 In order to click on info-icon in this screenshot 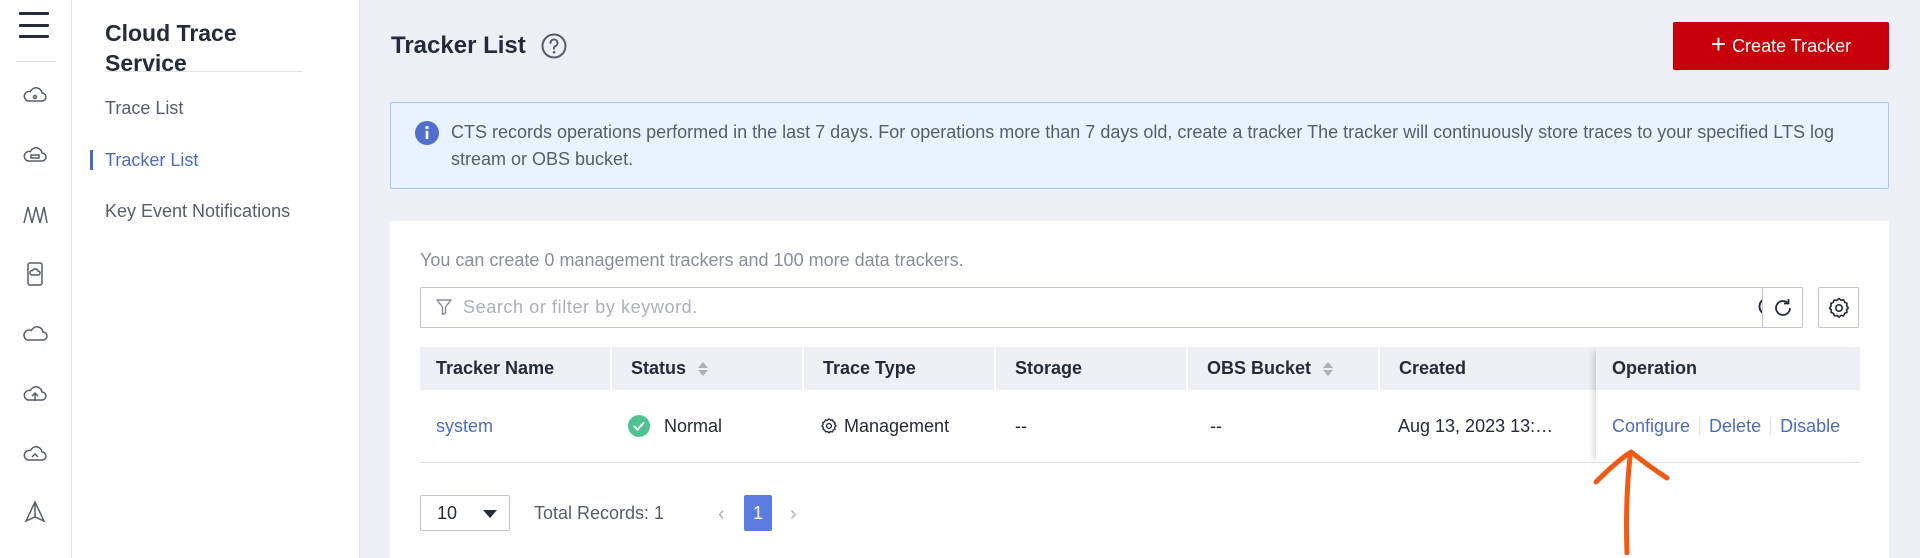, I will do `click(427, 133)`.